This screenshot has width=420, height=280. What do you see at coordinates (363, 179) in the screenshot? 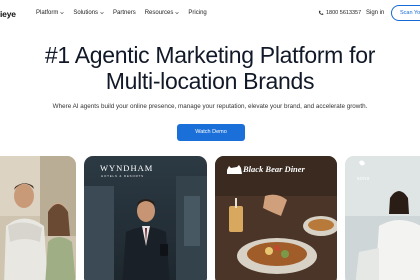
I see `sono-logo: sono` at bounding box center [363, 179].